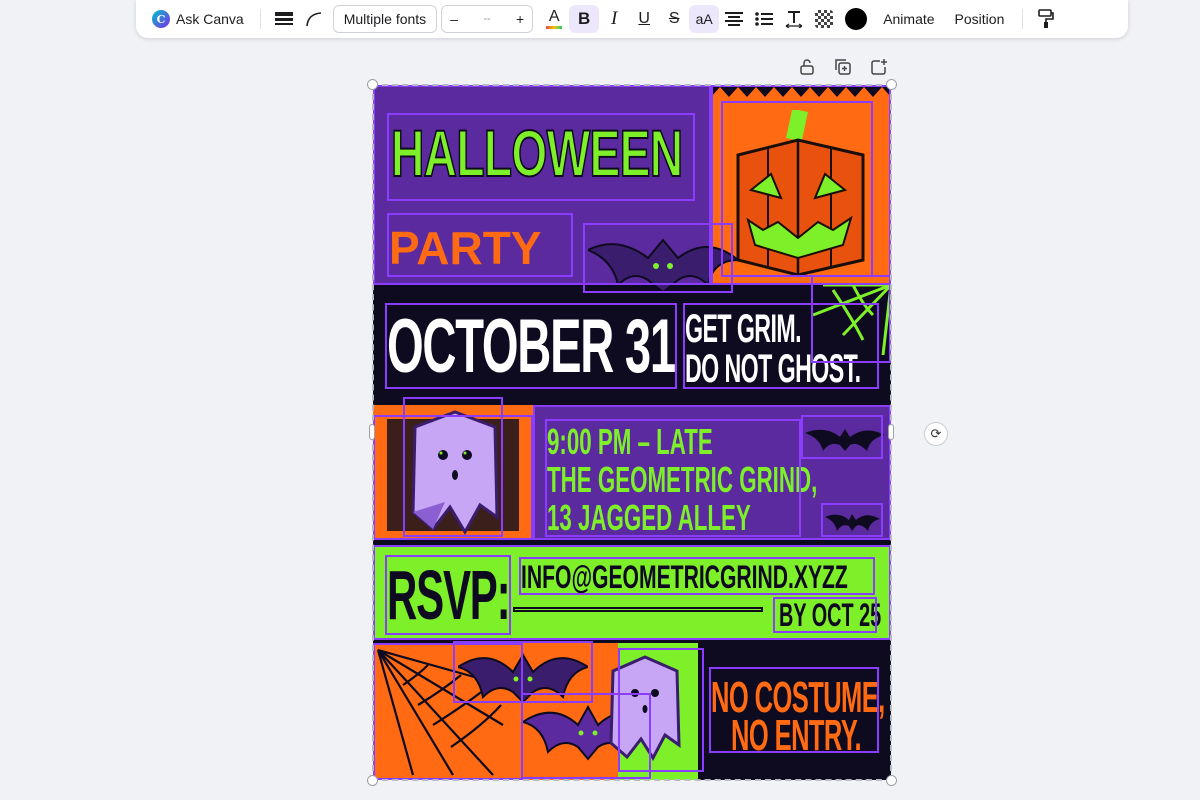  I want to click on line-weight-icon, so click(283, 18).